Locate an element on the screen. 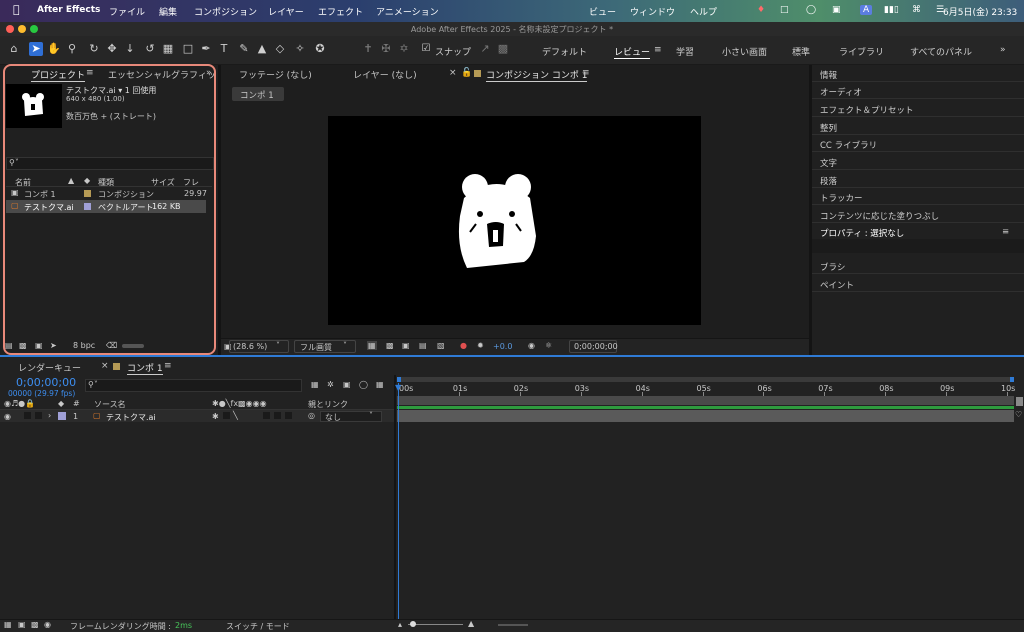  channel-icon: ● is located at coordinates (463, 345).